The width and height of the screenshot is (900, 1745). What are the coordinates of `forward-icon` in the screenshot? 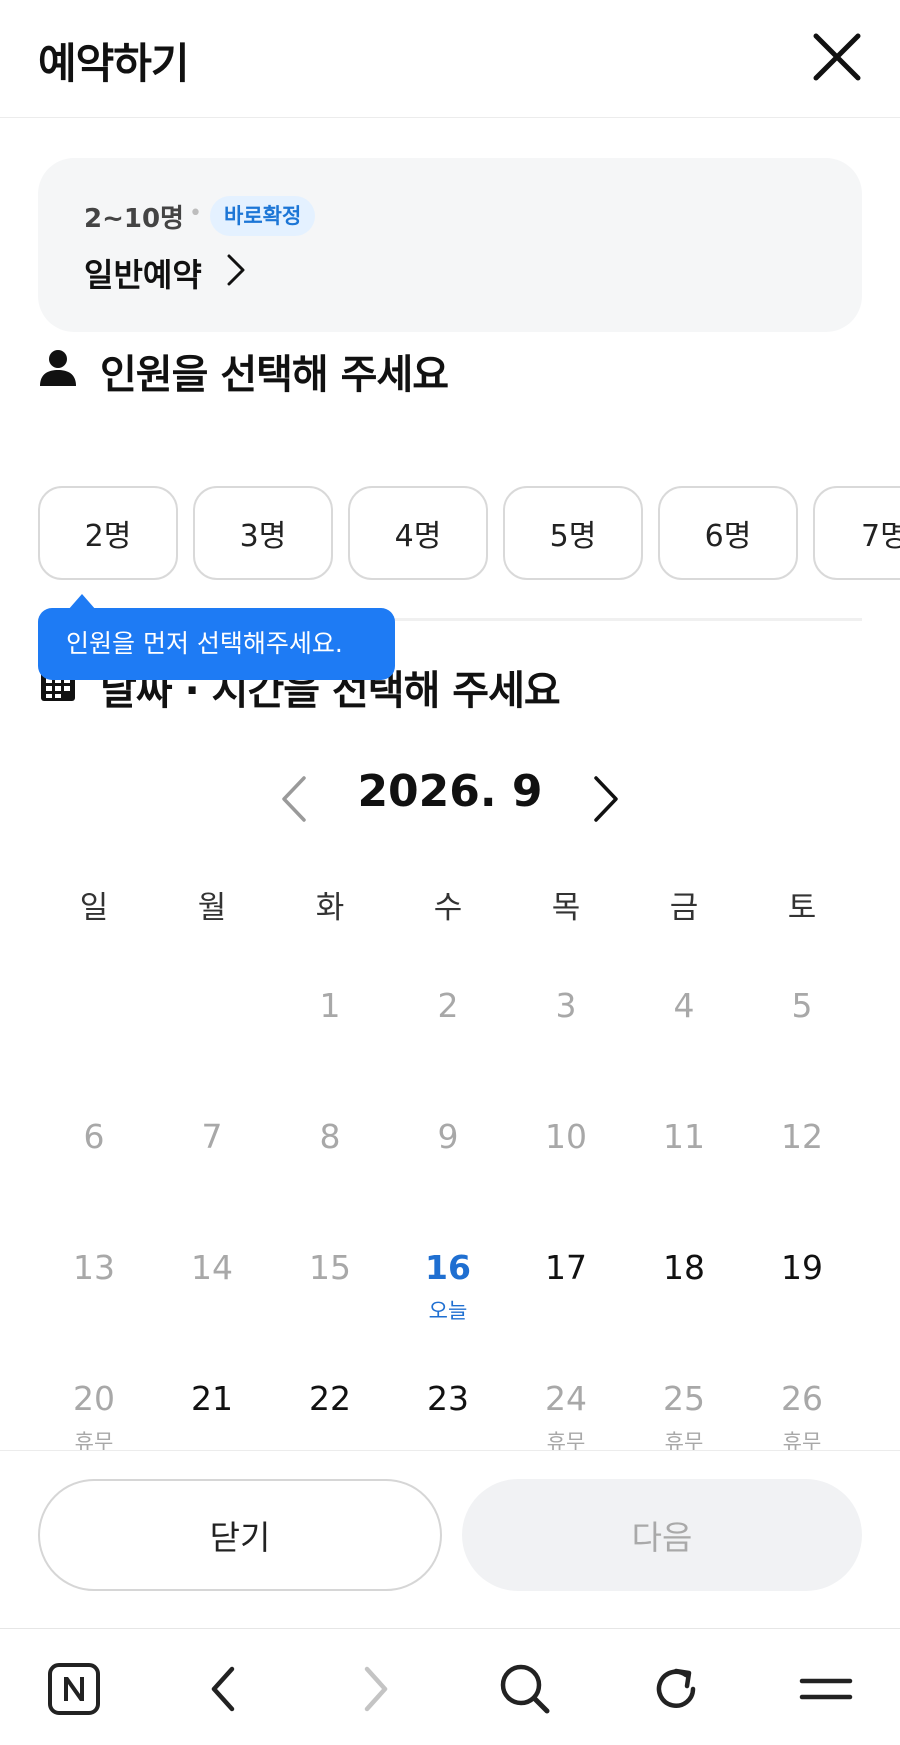 It's located at (376, 1689).